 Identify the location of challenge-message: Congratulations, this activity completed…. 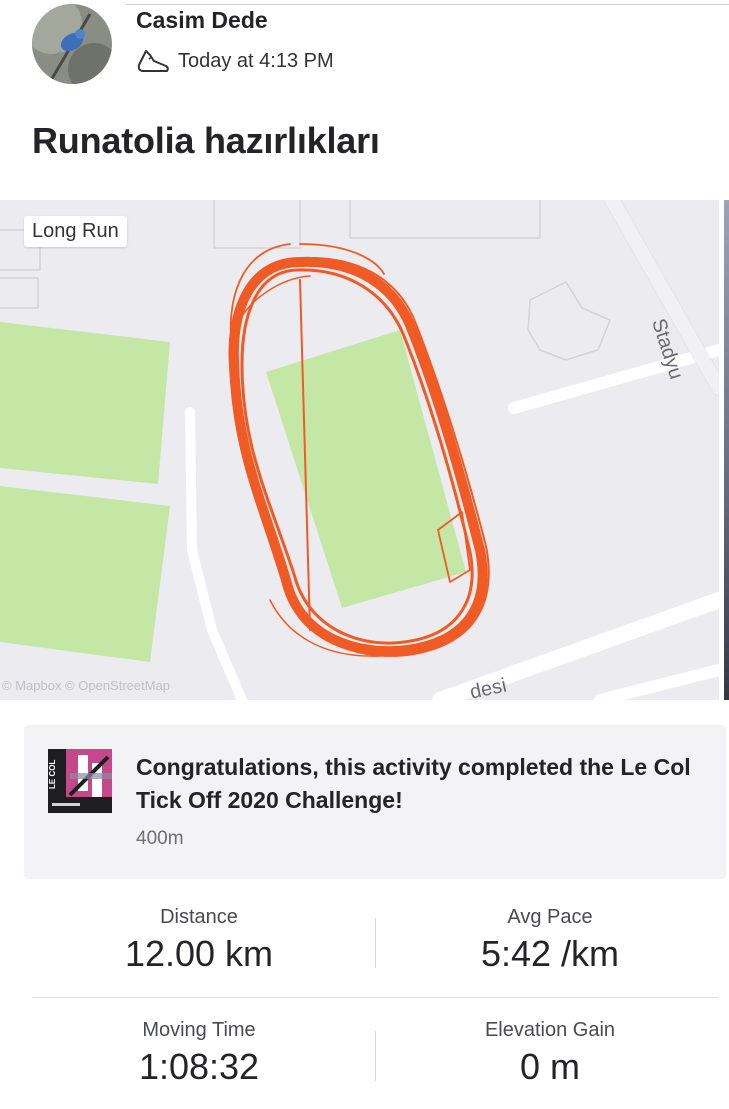
(413, 783).